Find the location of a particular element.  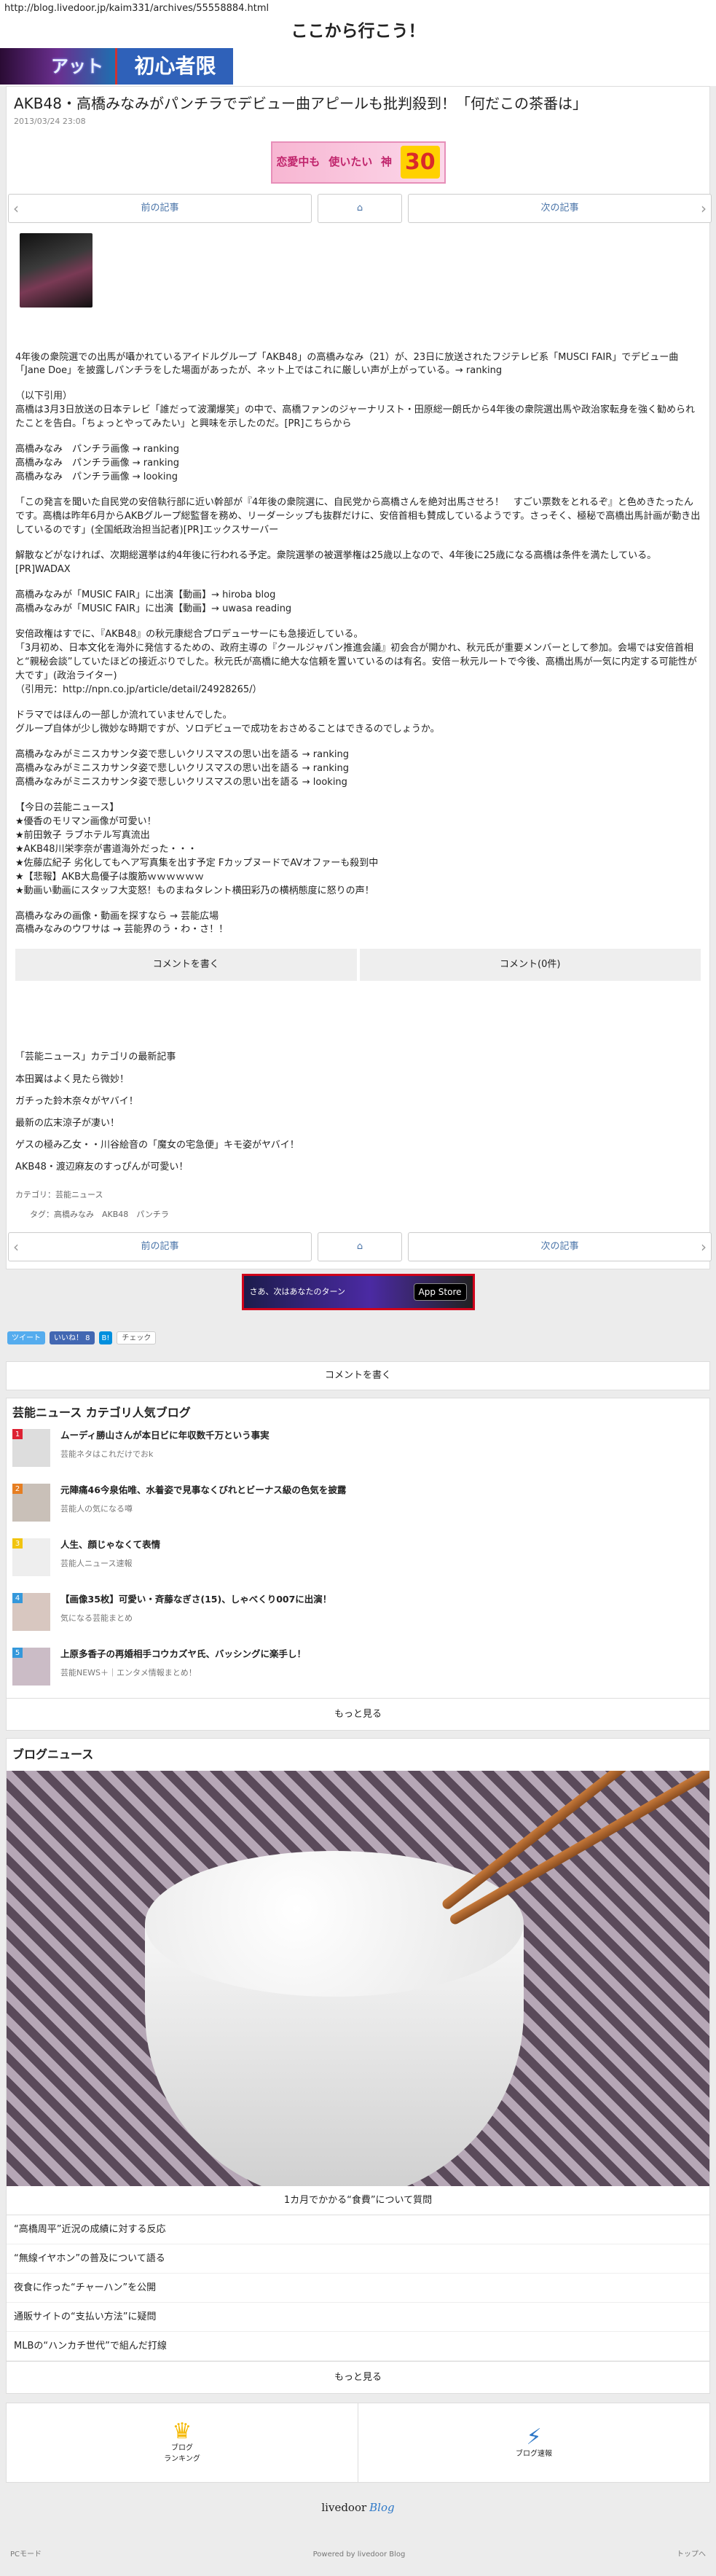

ranking-item-sub: 芸能人の気になる噂 is located at coordinates (96, 1508).